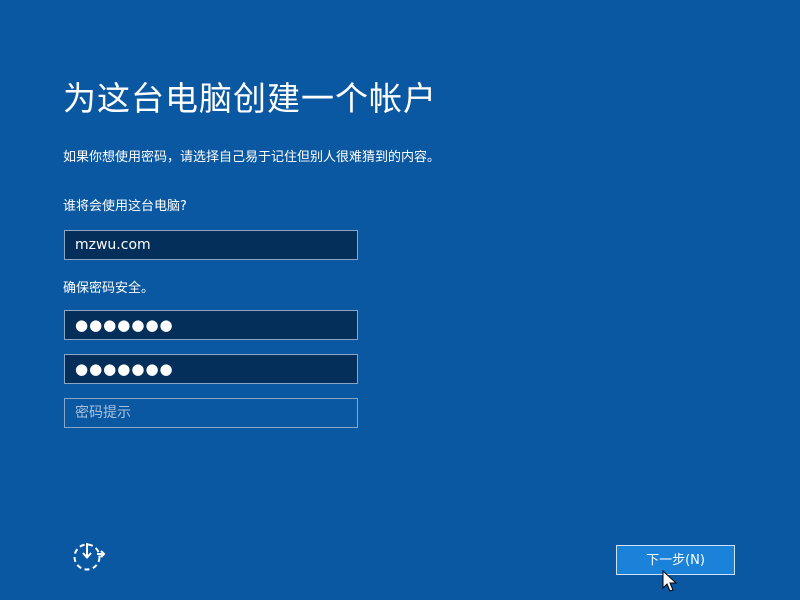  I want to click on username-field, so click(211, 245).